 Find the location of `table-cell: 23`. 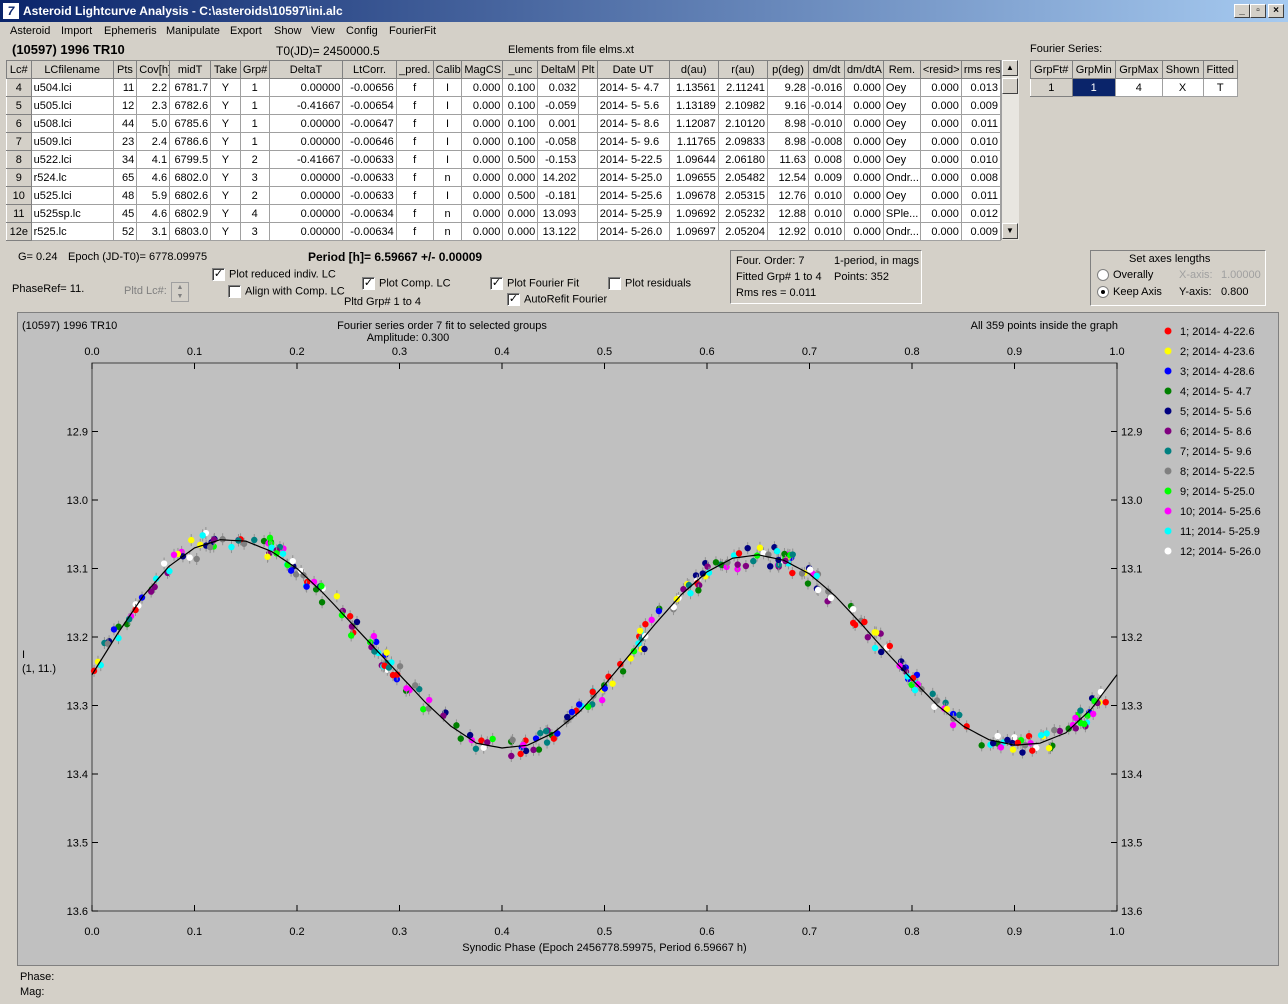

table-cell: 23 is located at coordinates (125, 141).